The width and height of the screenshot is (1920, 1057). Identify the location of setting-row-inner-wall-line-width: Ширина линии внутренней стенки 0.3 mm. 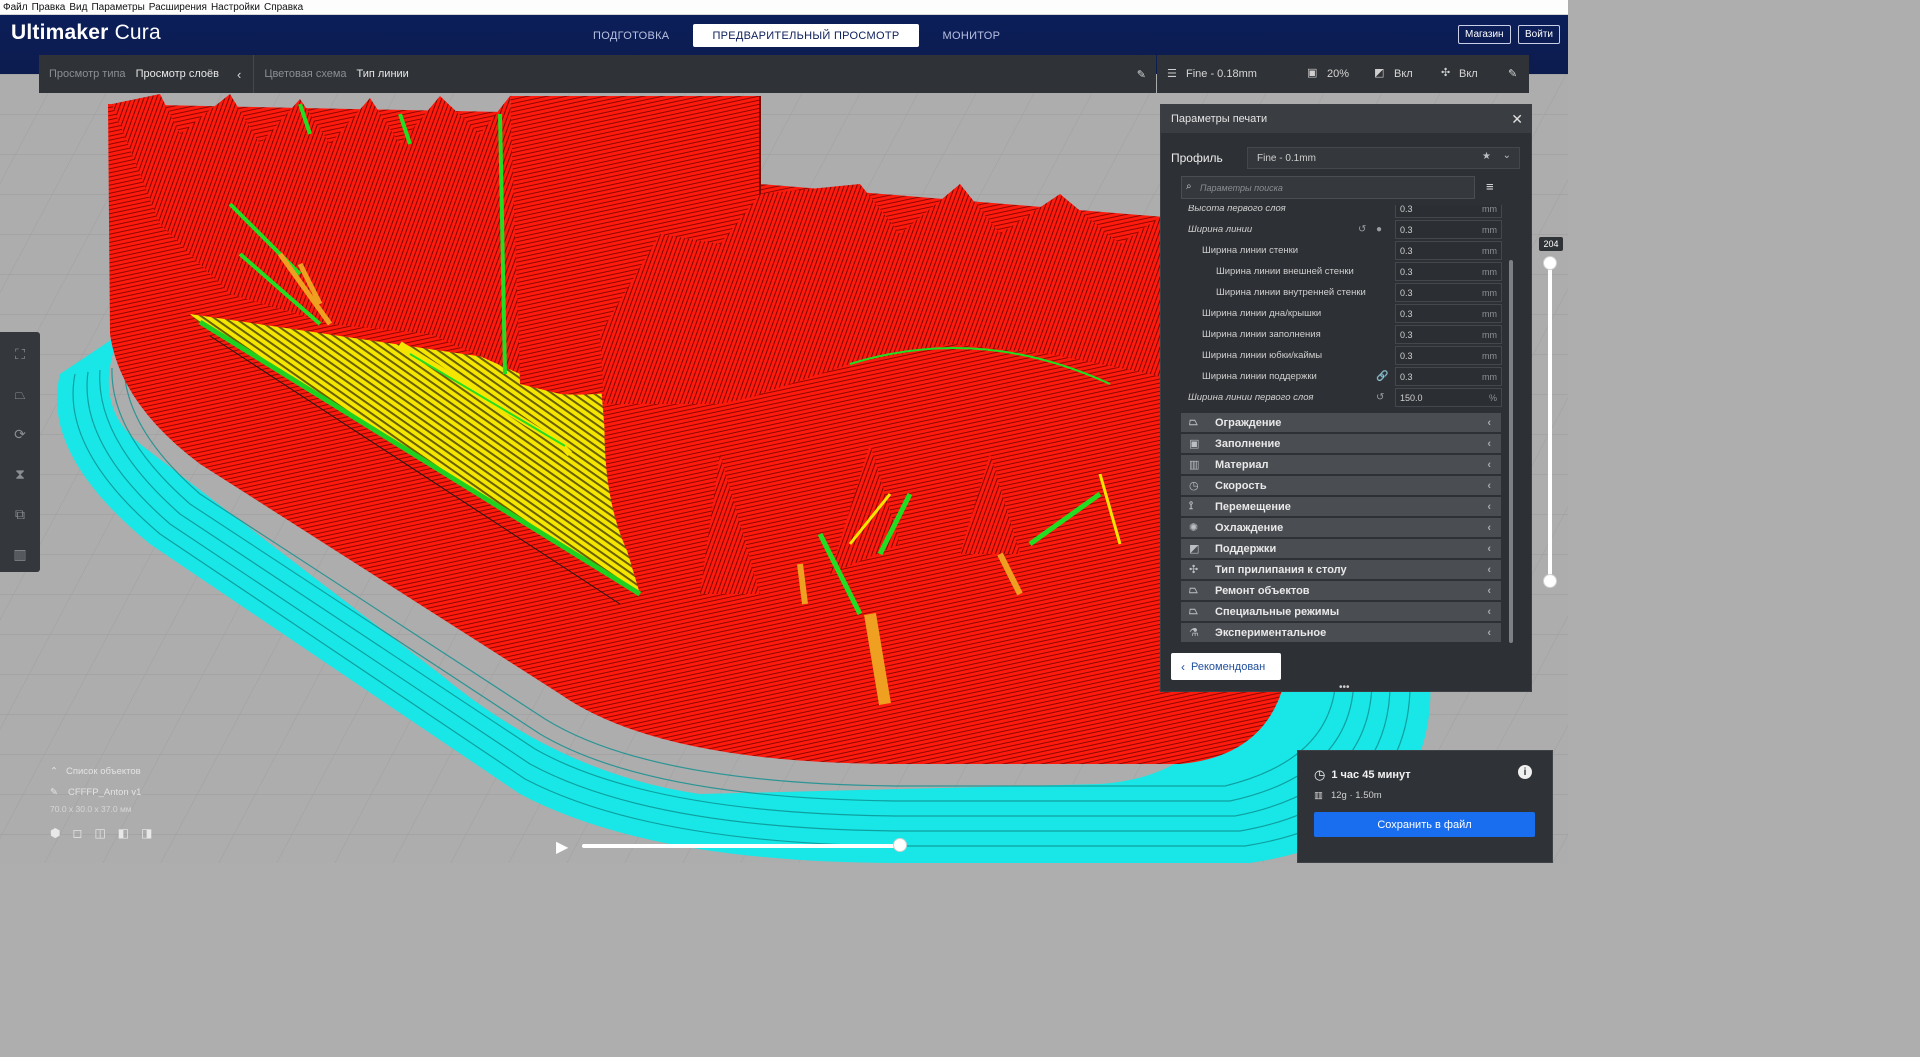
(1342, 292).